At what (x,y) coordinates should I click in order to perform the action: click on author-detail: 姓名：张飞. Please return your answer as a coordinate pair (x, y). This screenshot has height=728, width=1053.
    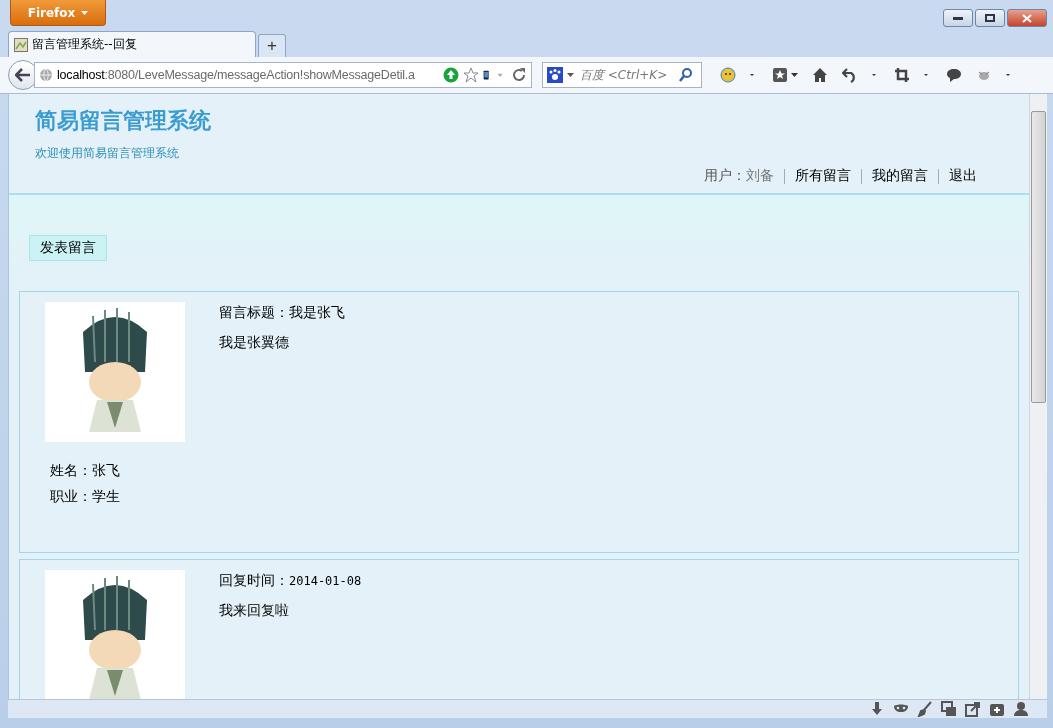
    Looking at the image, I should click on (85, 471).